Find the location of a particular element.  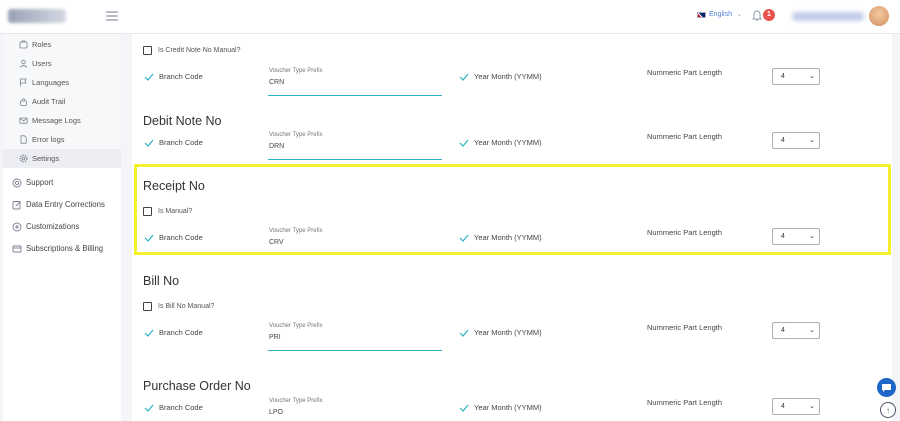

debit-voucher-prefix-field: Voucher Type Prefix DRN is located at coordinates (355, 146).